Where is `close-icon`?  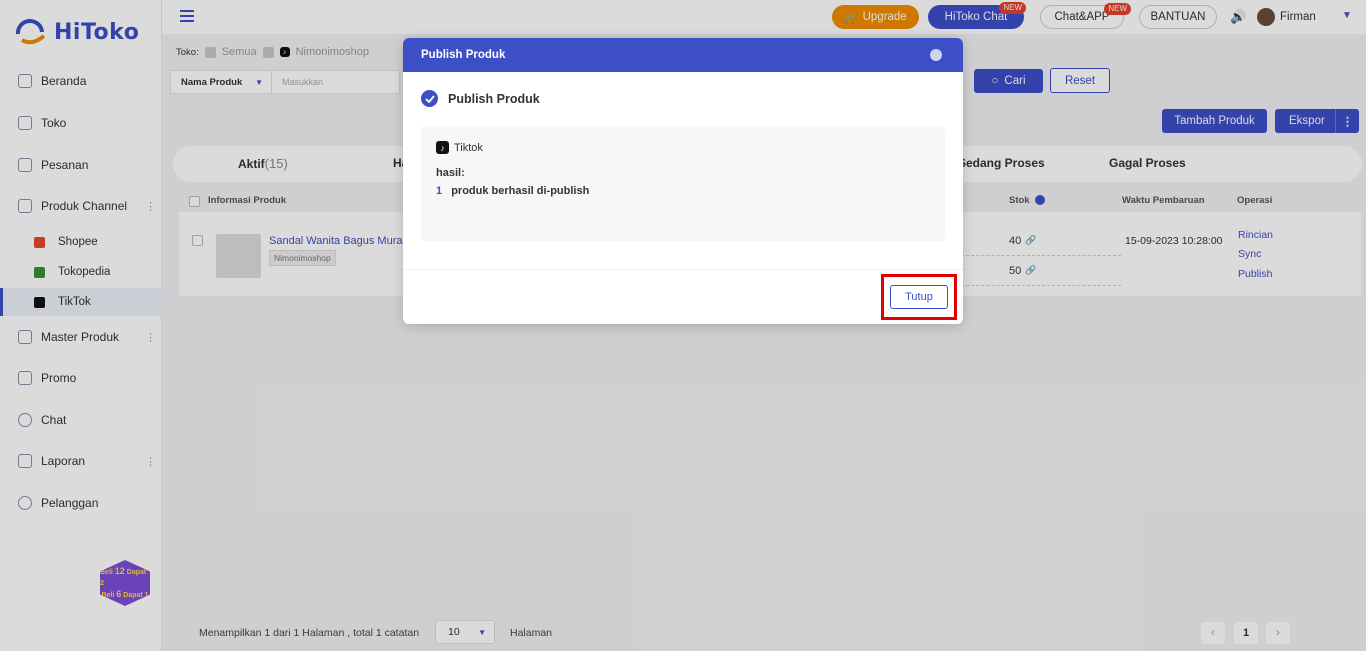
close-icon is located at coordinates (936, 55).